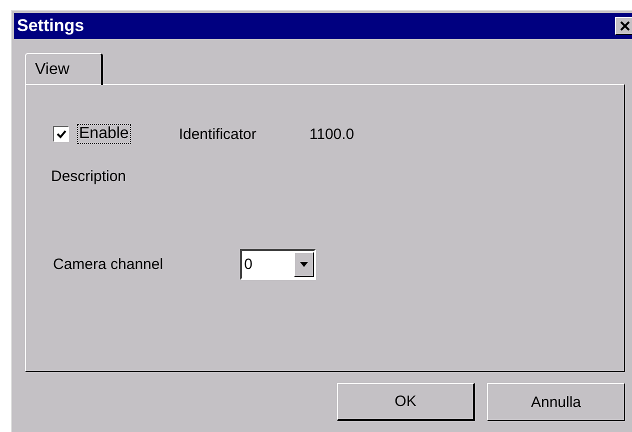  I want to click on identificator-label: Identificator, so click(217, 134).